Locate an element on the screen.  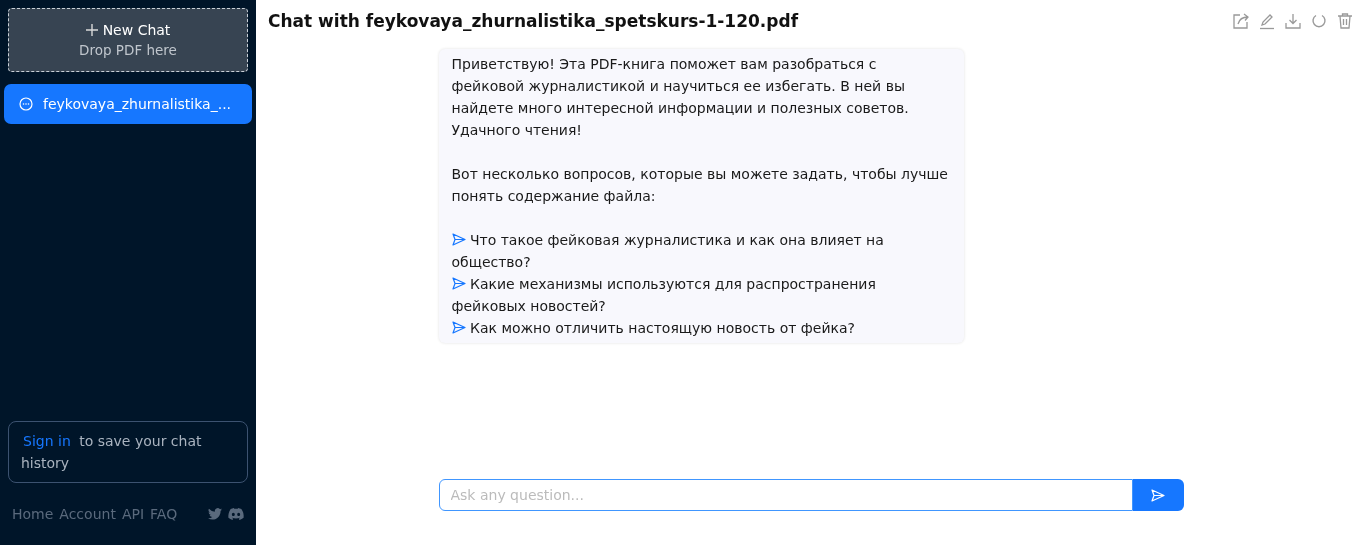
message-text: Вот несколько вопросов, которые вы можете задать, чтобы лучше понять содержание файла: is located at coordinates (700, 185).